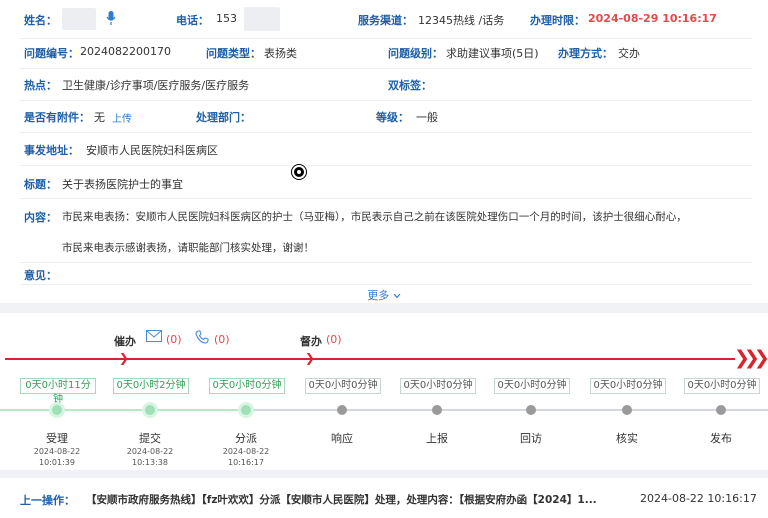  What do you see at coordinates (40, 85) in the screenshot?
I see `hotspot-label: 热点：` at bounding box center [40, 85].